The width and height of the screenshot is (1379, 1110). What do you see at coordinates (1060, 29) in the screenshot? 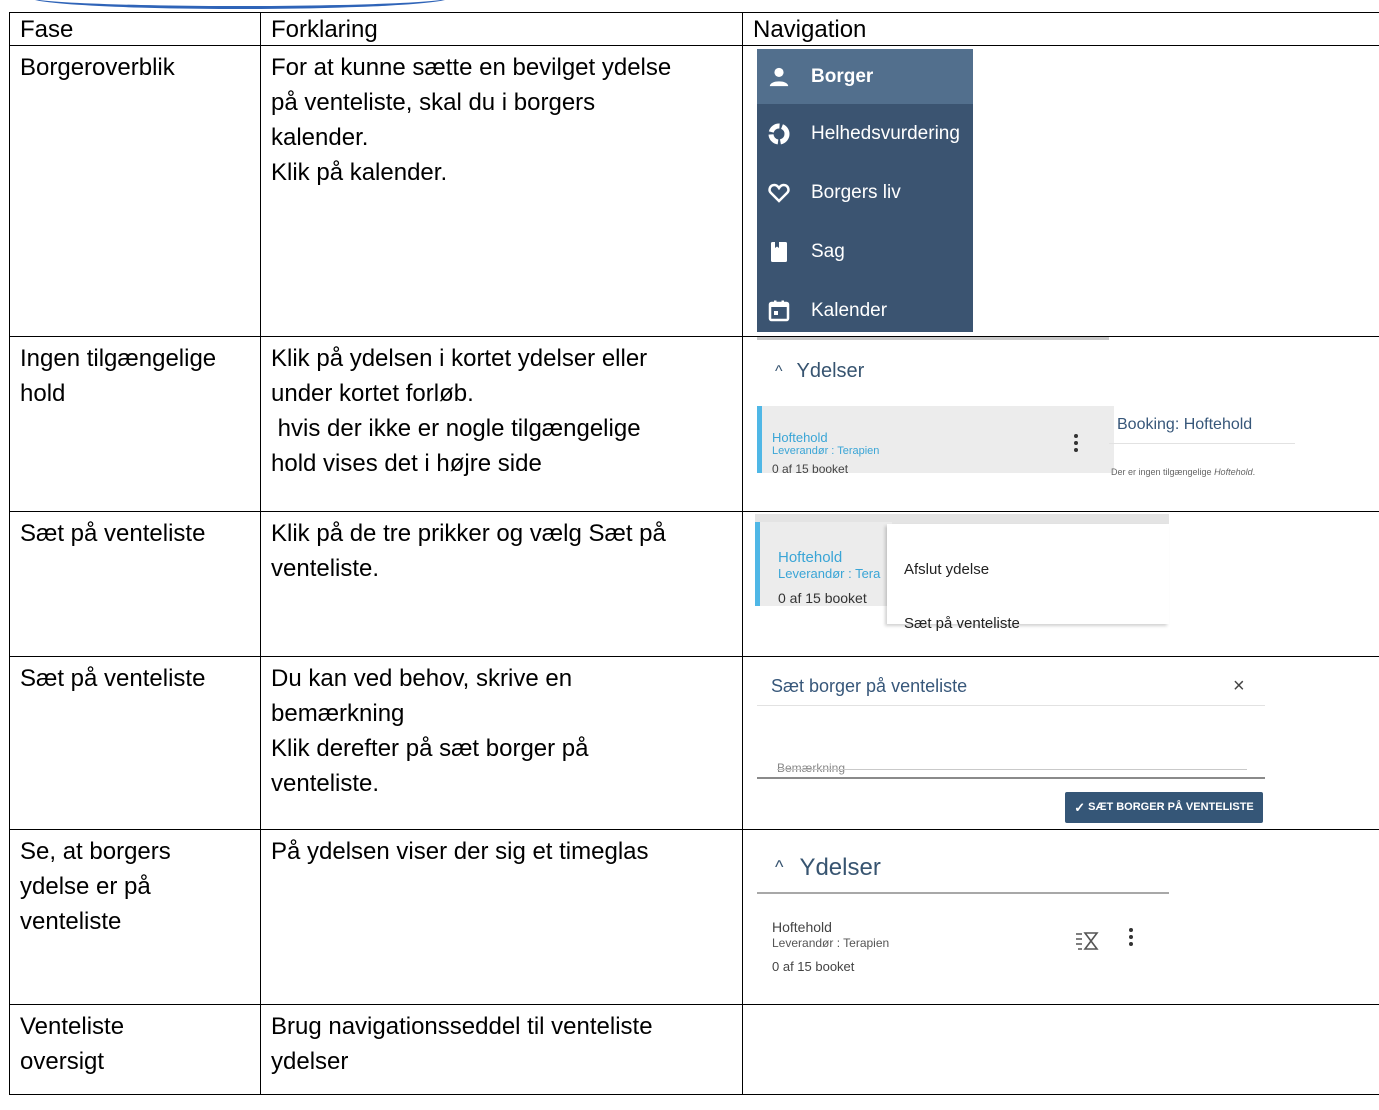
I see `header-navigation: Navigation` at bounding box center [1060, 29].